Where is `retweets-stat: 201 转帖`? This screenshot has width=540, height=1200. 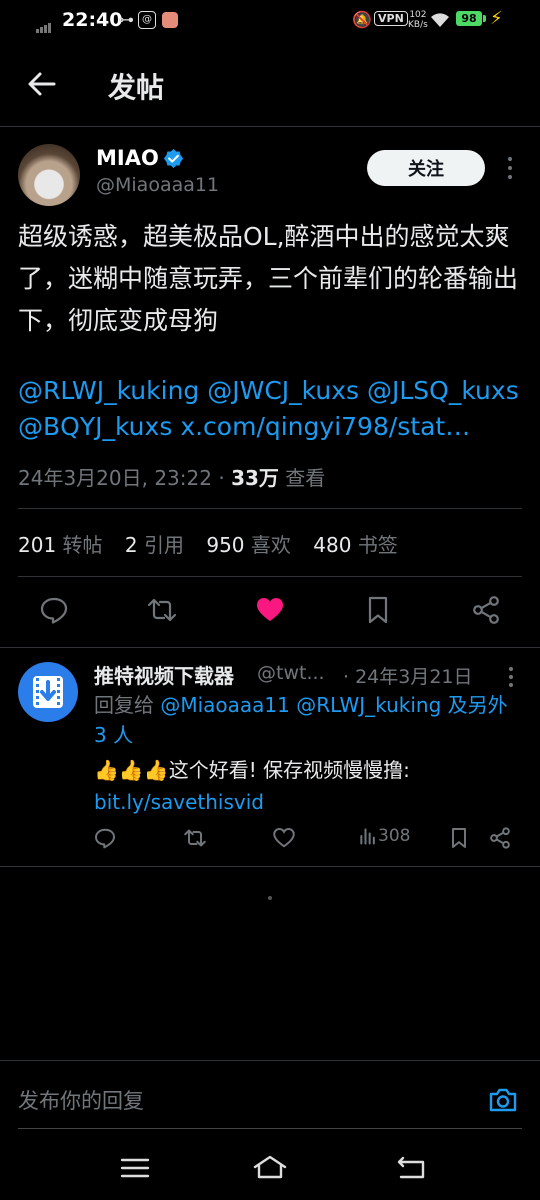
retweets-stat: 201 转帖 is located at coordinates (60, 545).